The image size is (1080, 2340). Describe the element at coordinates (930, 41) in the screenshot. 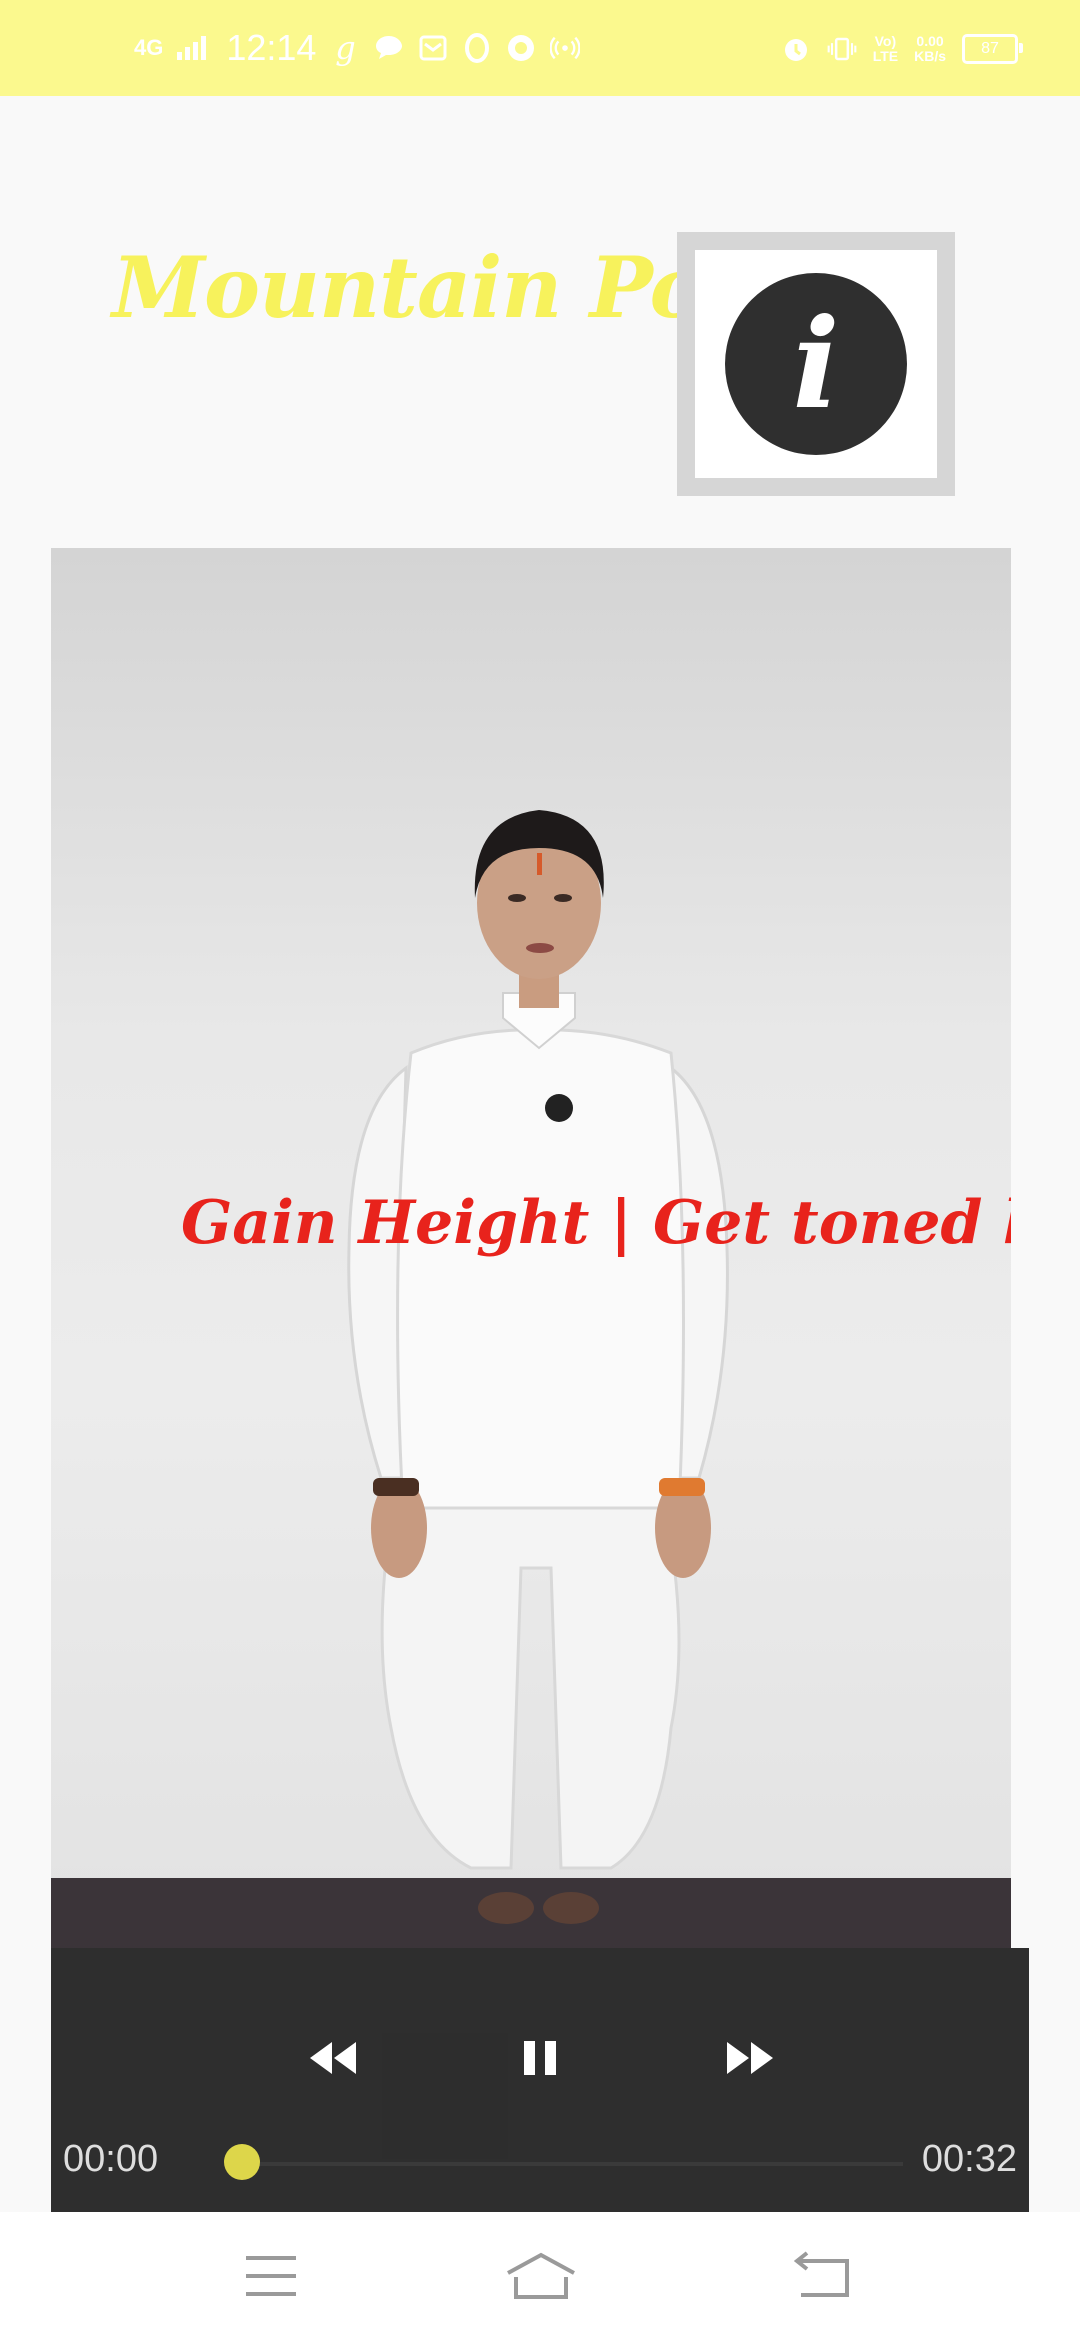

I see `speed-value: 0.00` at that location.